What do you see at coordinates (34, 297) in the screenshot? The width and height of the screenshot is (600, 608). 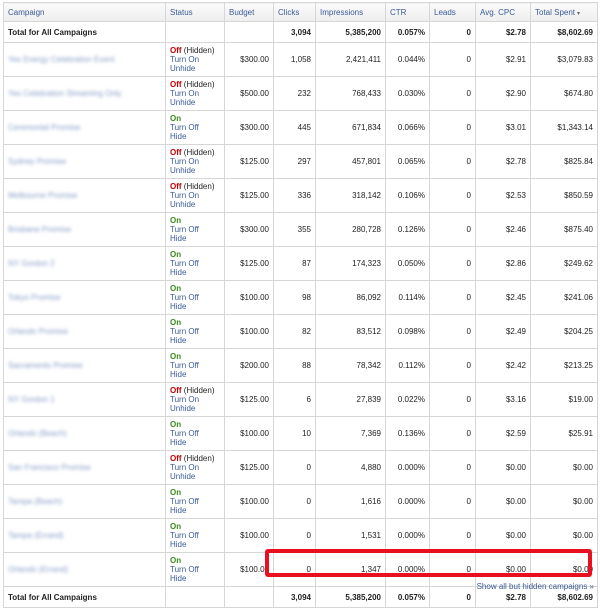 I see `campaign-name: Tokyo Promise` at bounding box center [34, 297].